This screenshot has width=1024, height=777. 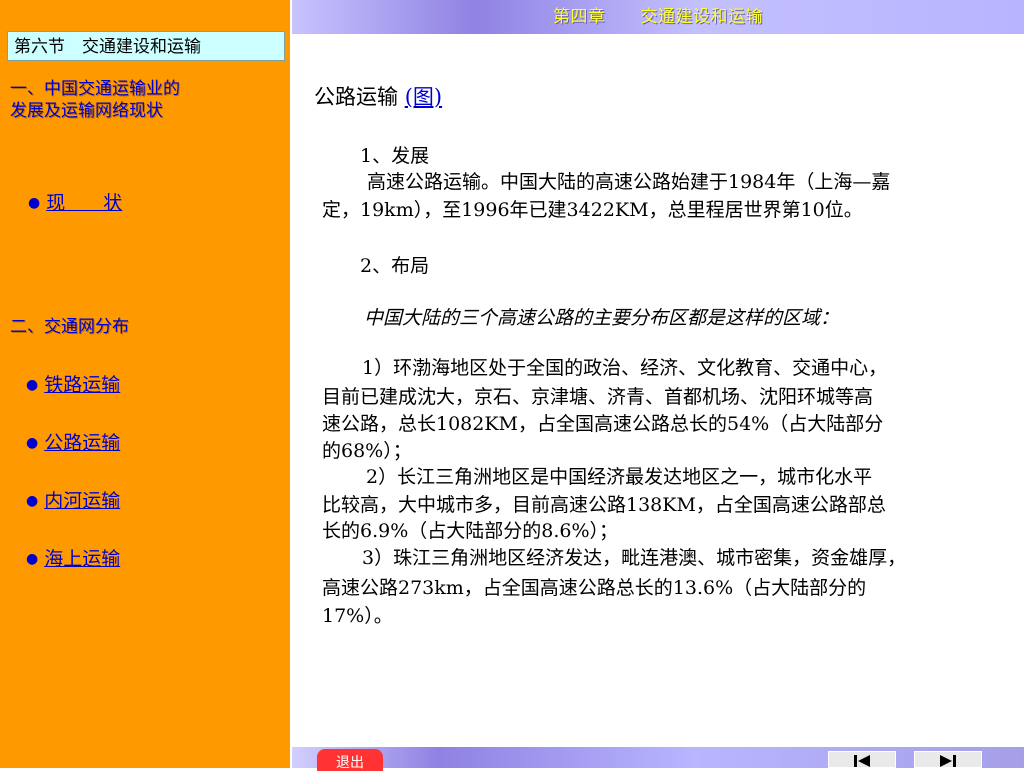 I want to click on item1-line4: 的68%）；, so click(x=367, y=451).